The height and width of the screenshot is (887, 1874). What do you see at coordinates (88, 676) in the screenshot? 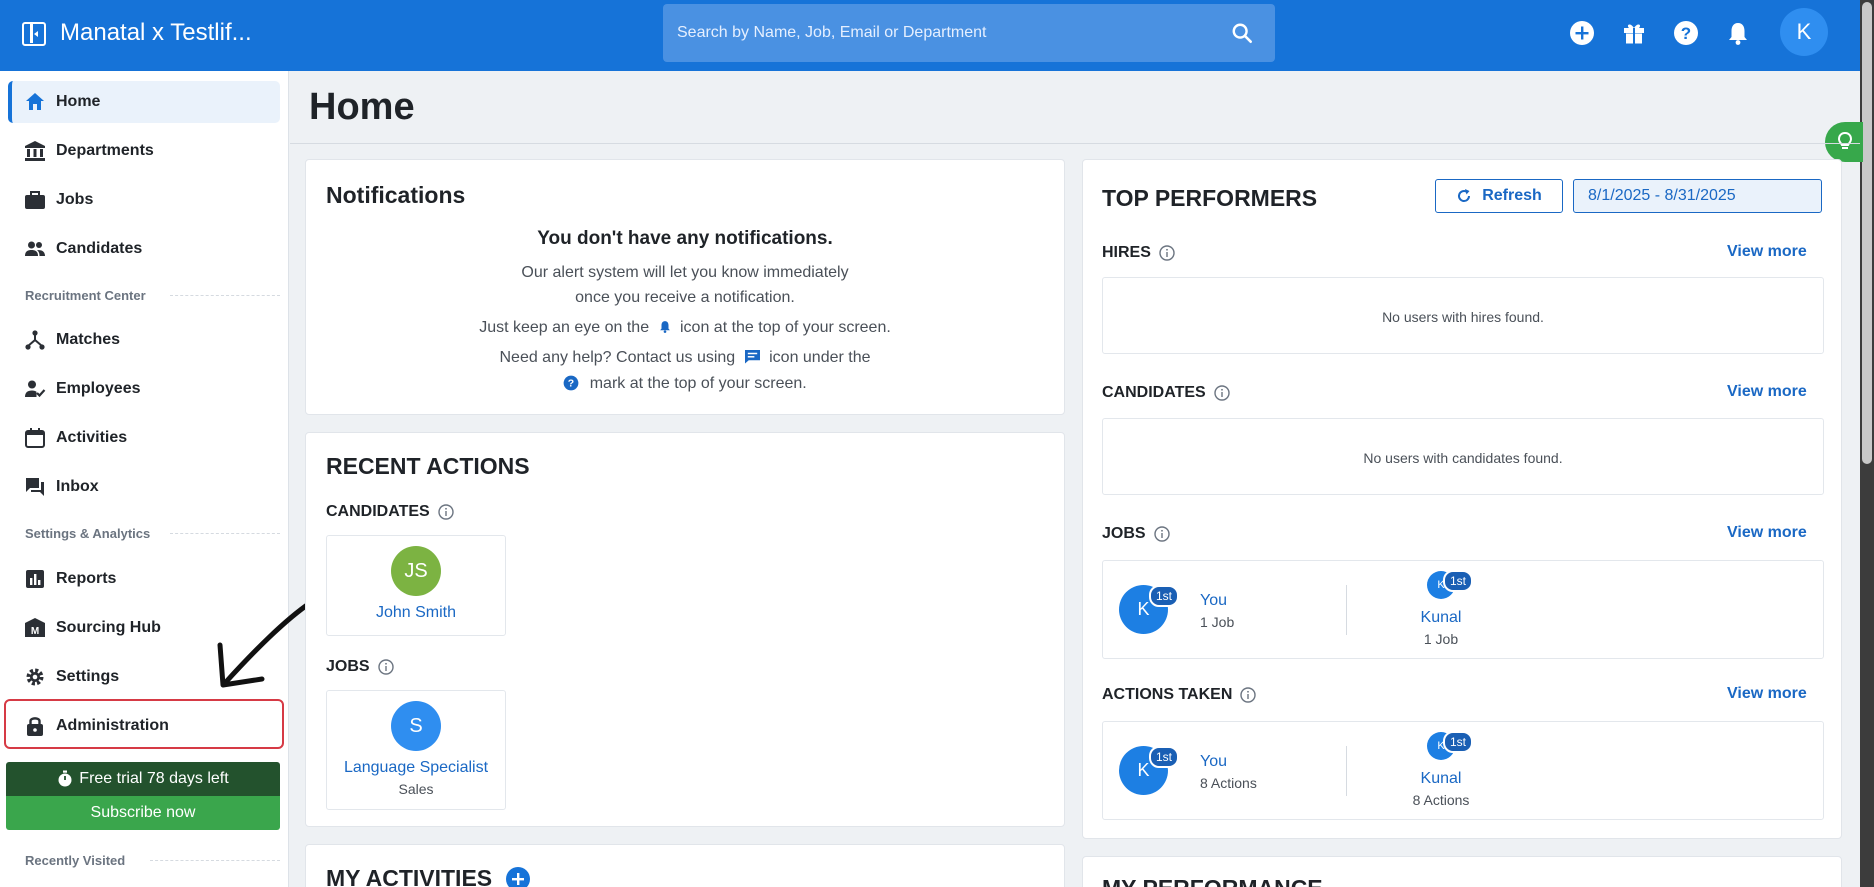
I see `sidebar-item-label: Settings` at bounding box center [88, 676].